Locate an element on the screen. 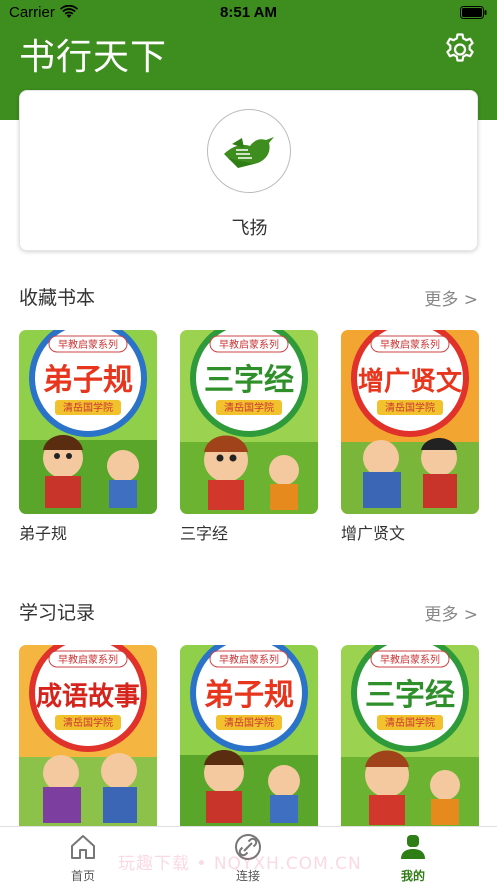  status-bar: Carrier 8:51 AM is located at coordinates (248, 13).